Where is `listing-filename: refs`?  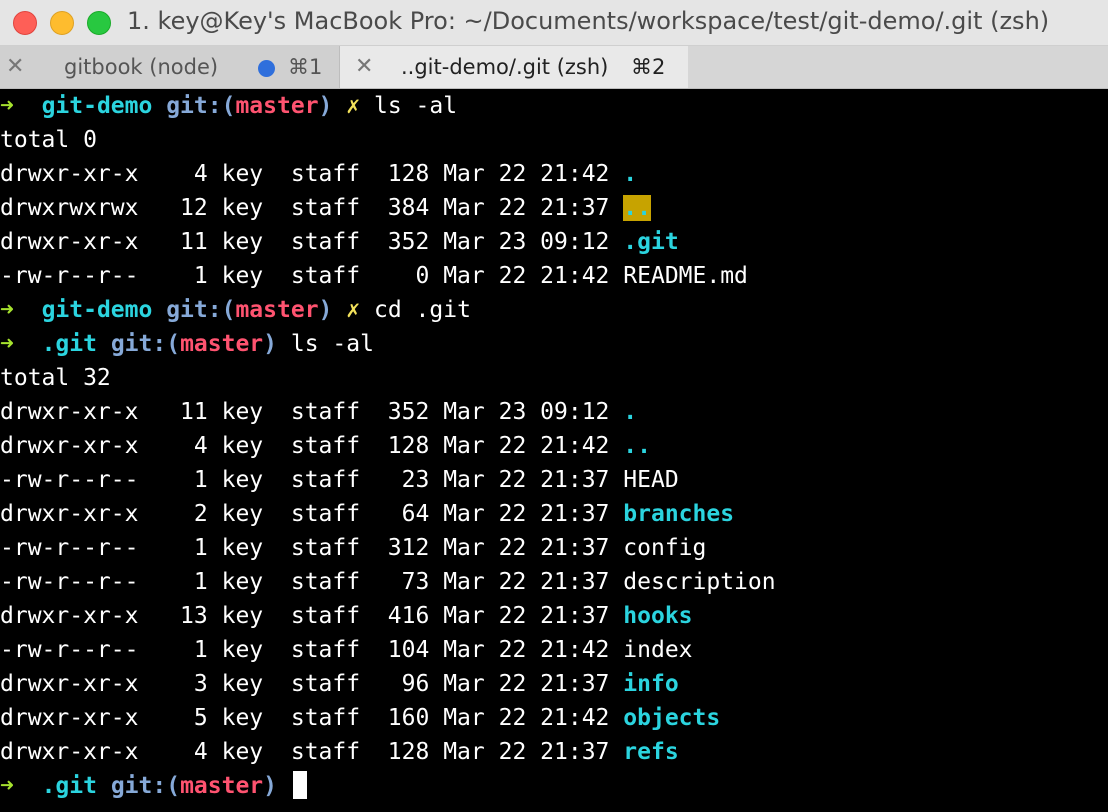
listing-filename: refs is located at coordinates (650, 752).